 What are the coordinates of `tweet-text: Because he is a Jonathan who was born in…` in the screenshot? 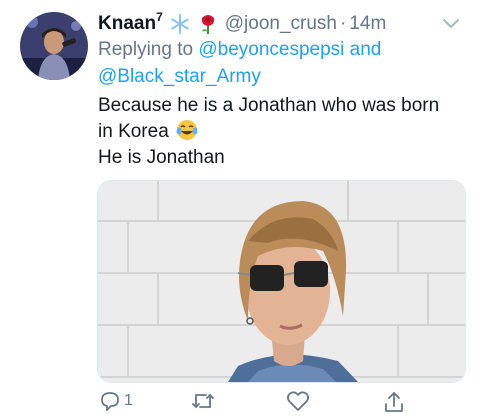 It's located at (283, 132).